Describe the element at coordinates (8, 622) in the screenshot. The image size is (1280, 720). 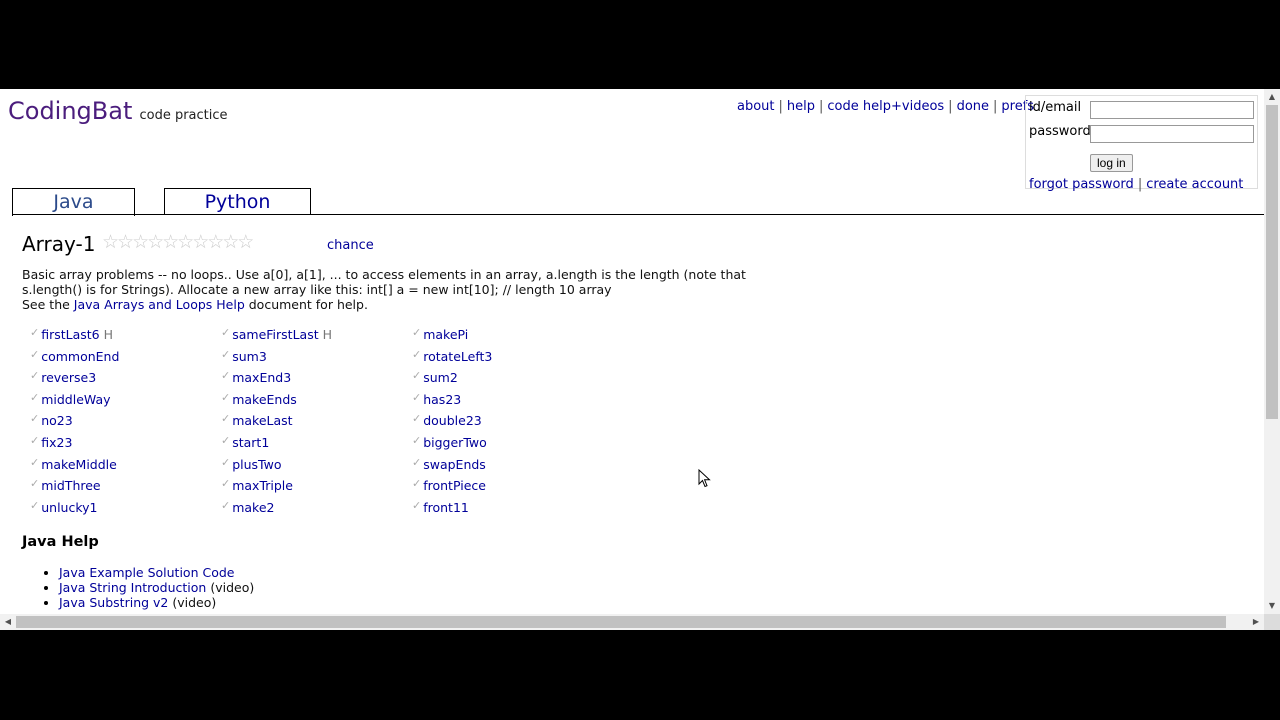
I see `scroll-left-icon: ◀` at that location.